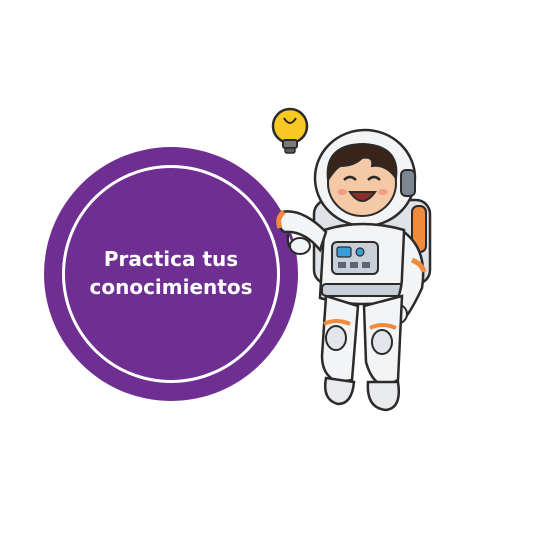  Describe the element at coordinates (171, 259) in the screenshot. I see `badge-label-line1: Practica tus` at that location.